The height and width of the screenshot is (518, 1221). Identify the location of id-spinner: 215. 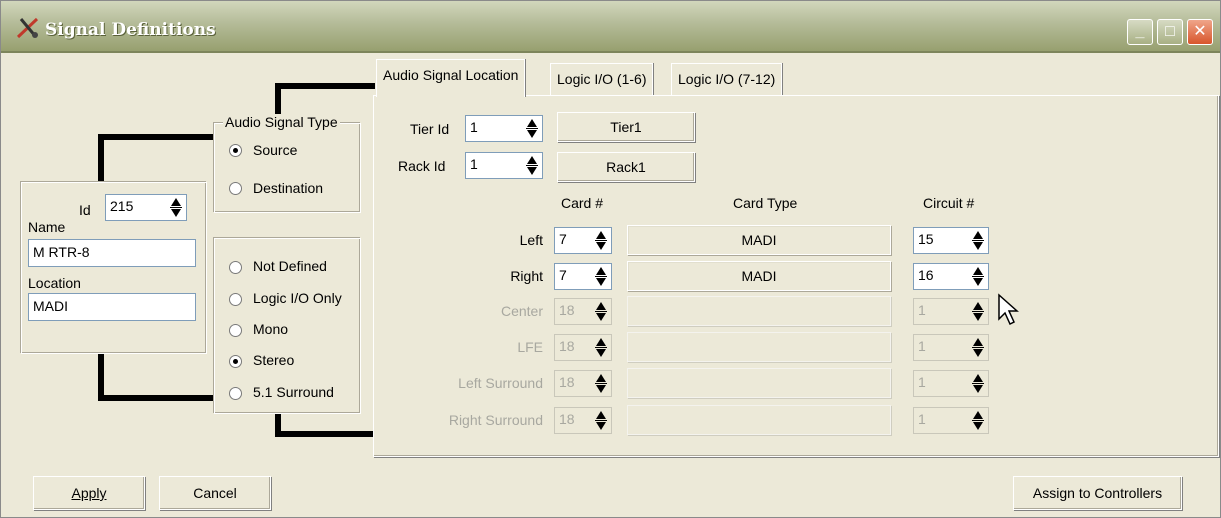
(146, 207).